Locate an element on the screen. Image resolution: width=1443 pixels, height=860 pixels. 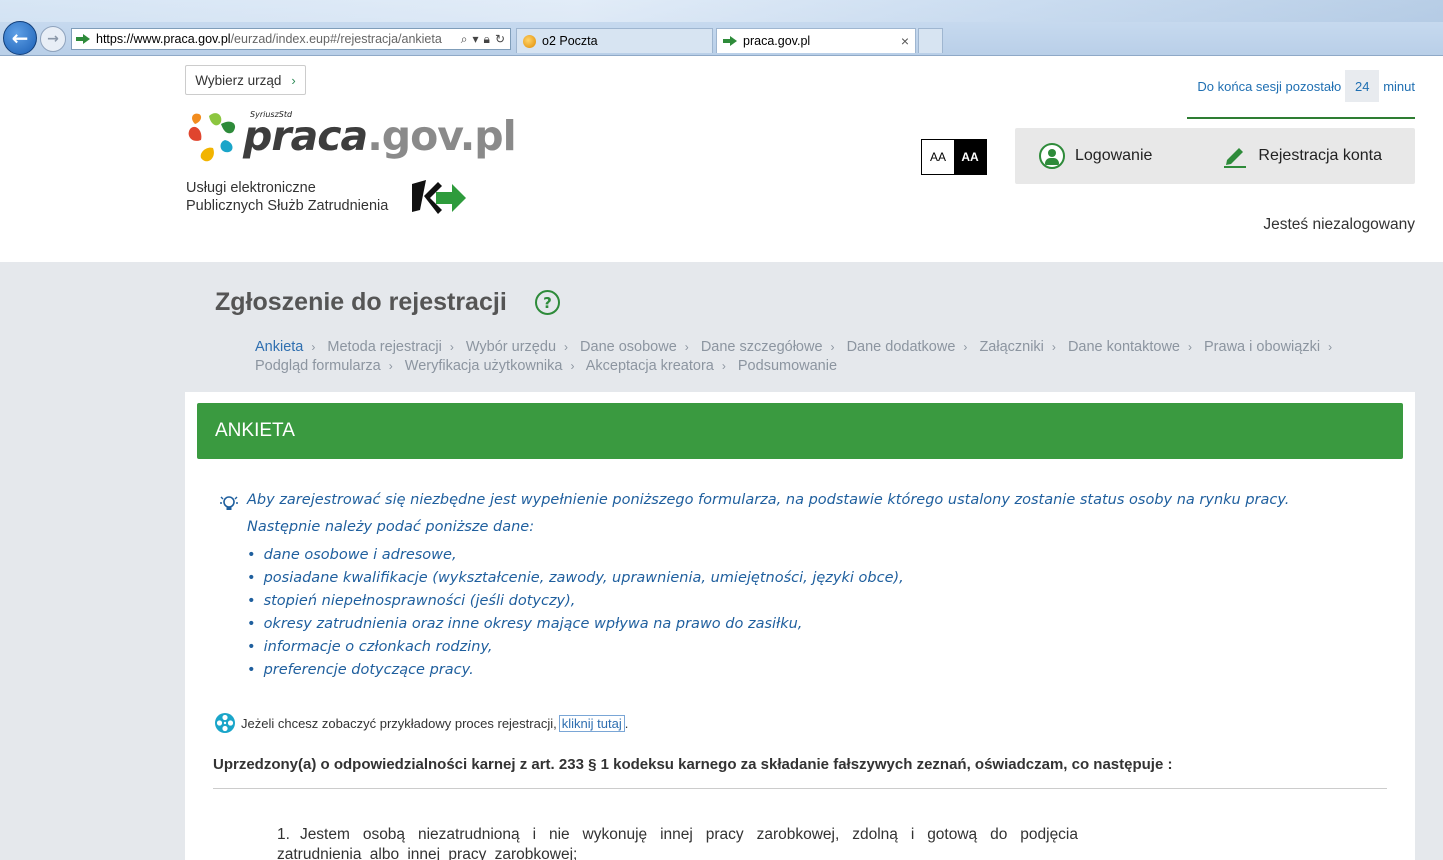
session-divider is located at coordinates (1301, 118).